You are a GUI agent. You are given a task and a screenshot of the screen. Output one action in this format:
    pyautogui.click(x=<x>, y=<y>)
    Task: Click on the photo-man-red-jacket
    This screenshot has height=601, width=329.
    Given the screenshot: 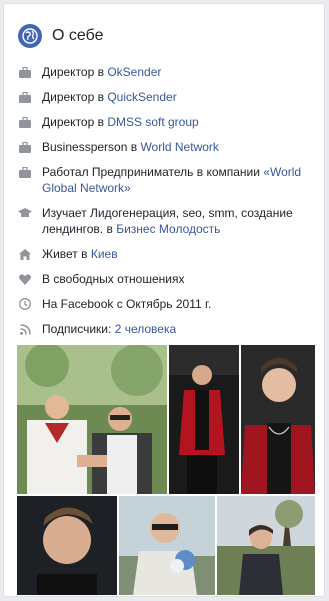 What is the action you would take?
    pyautogui.click(x=204, y=419)
    